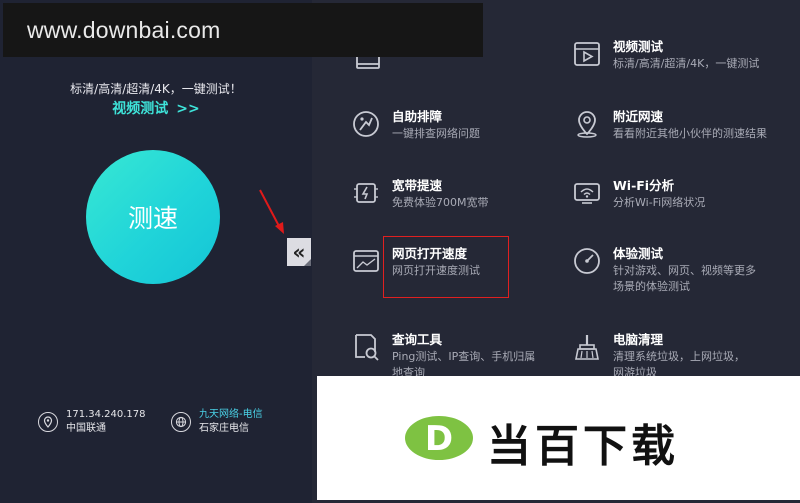 The height and width of the screenshot is (503, 800). What do you see at coordinates (417, 339) in the screenshot?
I see `feature-title: 查询工具` at bounding box center [417, 339].